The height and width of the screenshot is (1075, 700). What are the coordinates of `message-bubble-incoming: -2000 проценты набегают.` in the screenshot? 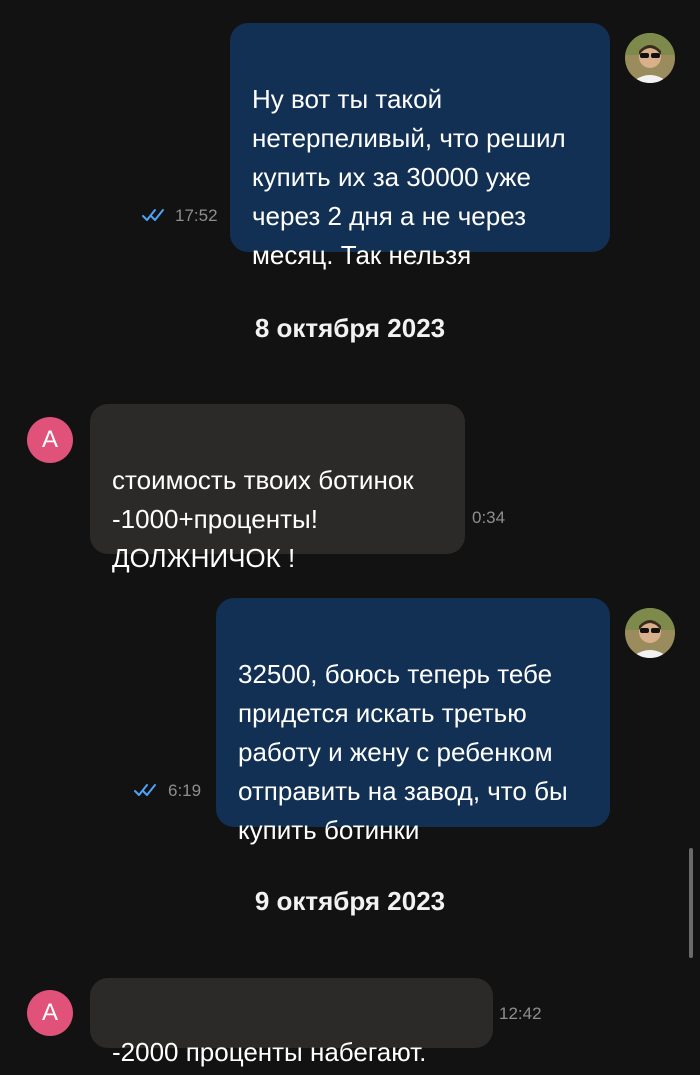 It's located at (291, 1022).